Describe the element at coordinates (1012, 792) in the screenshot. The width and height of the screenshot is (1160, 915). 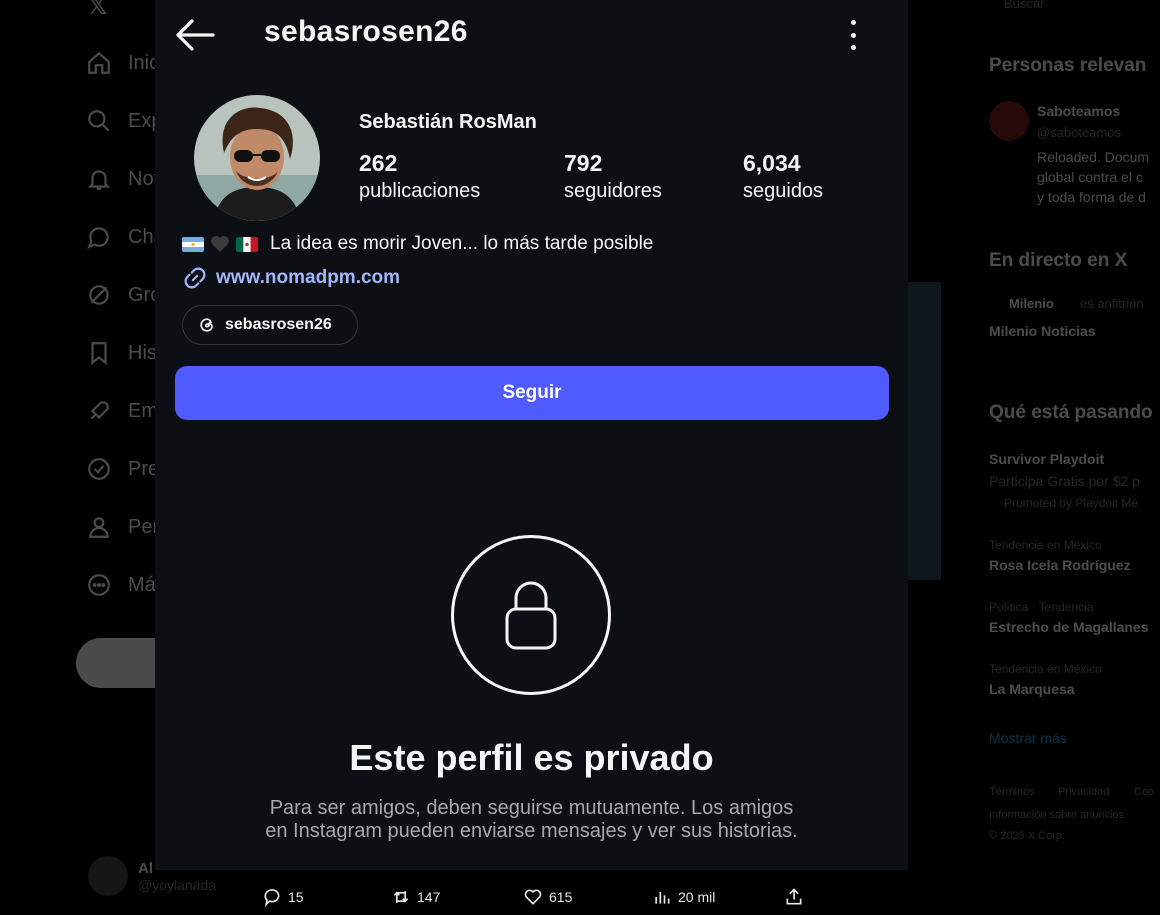
I see `footer-link: Términos` at that location.